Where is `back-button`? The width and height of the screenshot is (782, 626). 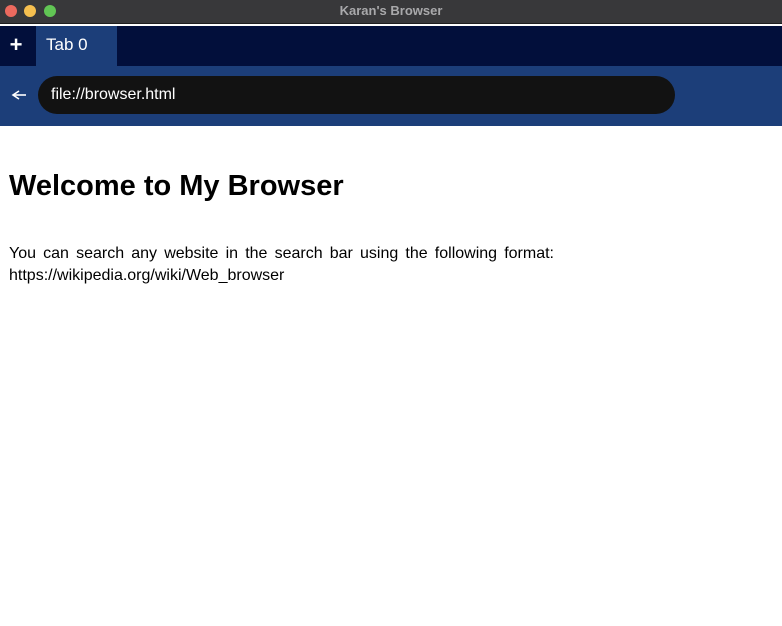
back-button is located at coordinates (19, 95).